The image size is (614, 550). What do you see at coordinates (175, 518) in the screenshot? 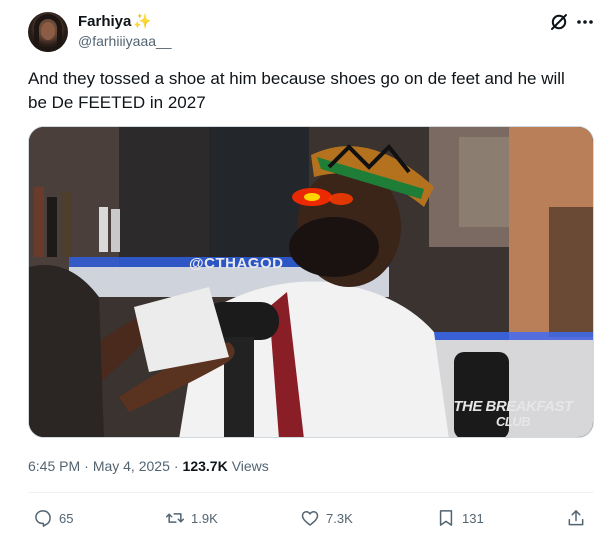
I see `repost-icon` at bounding box center [175, 518].